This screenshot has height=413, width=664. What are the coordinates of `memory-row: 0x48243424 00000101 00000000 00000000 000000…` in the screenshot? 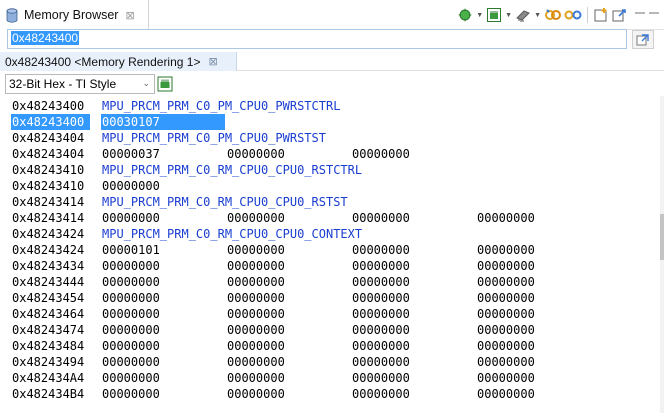 It's located at (332, 250).